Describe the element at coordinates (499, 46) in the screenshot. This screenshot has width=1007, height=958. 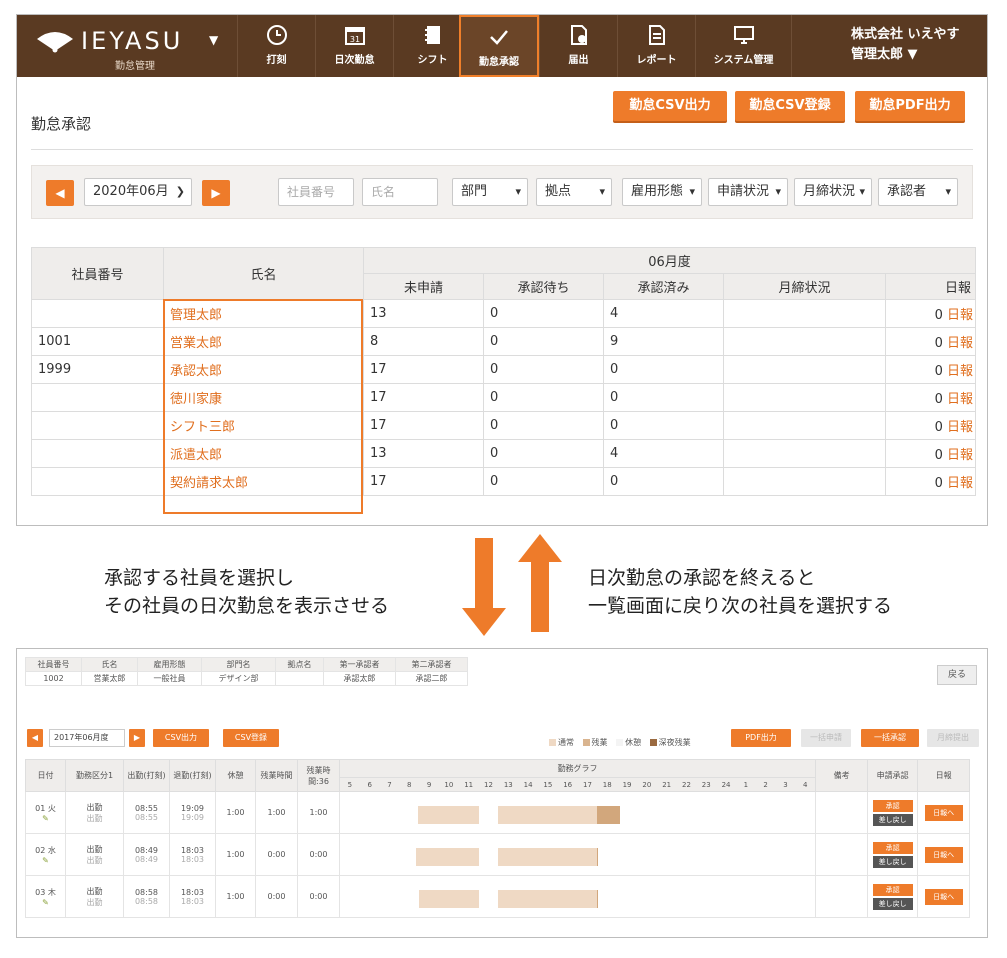
I see `nav-attendance-approval: 勤怠承認` at that location.